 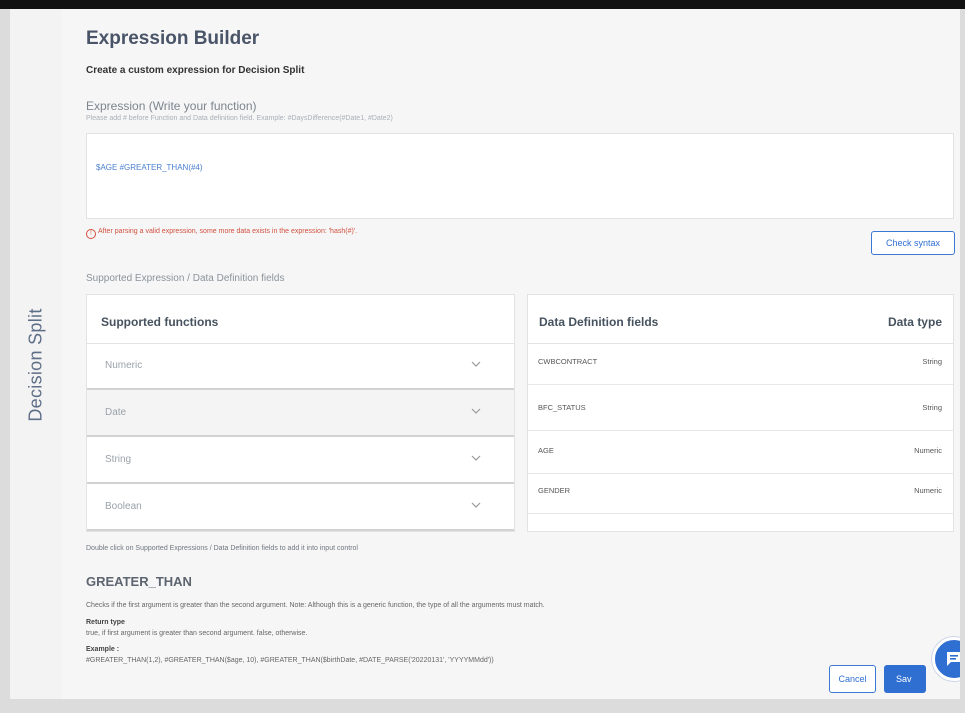 I want to click on field-name: GENDER, so click(x=554, y=490).